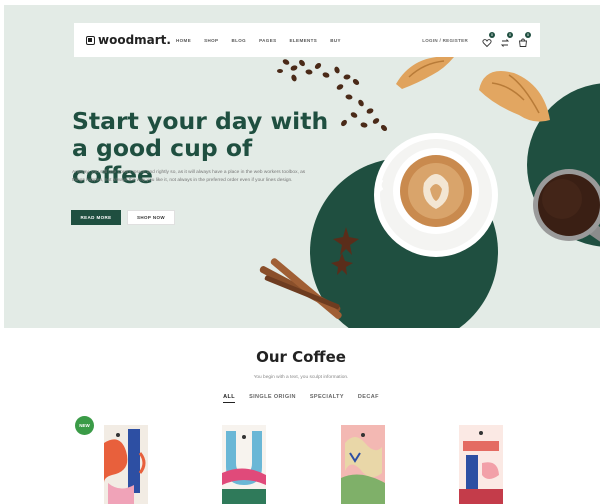  What do you see at coordinates (96, 217) in the screenshot?
I see `read-more-button: READ MORE` at bounding box center [96, 217].